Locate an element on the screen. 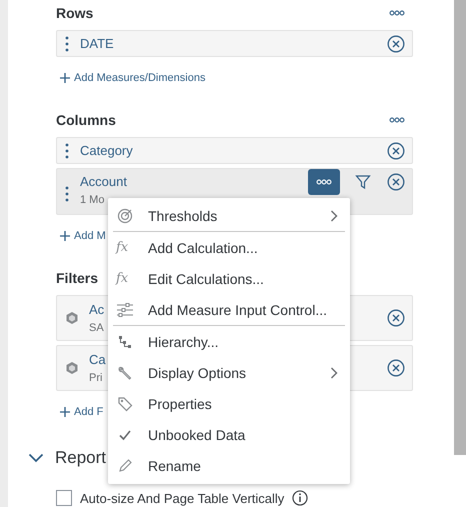 The image size is (466, 507). field-name: Ac is located at coordinates (96, 309).